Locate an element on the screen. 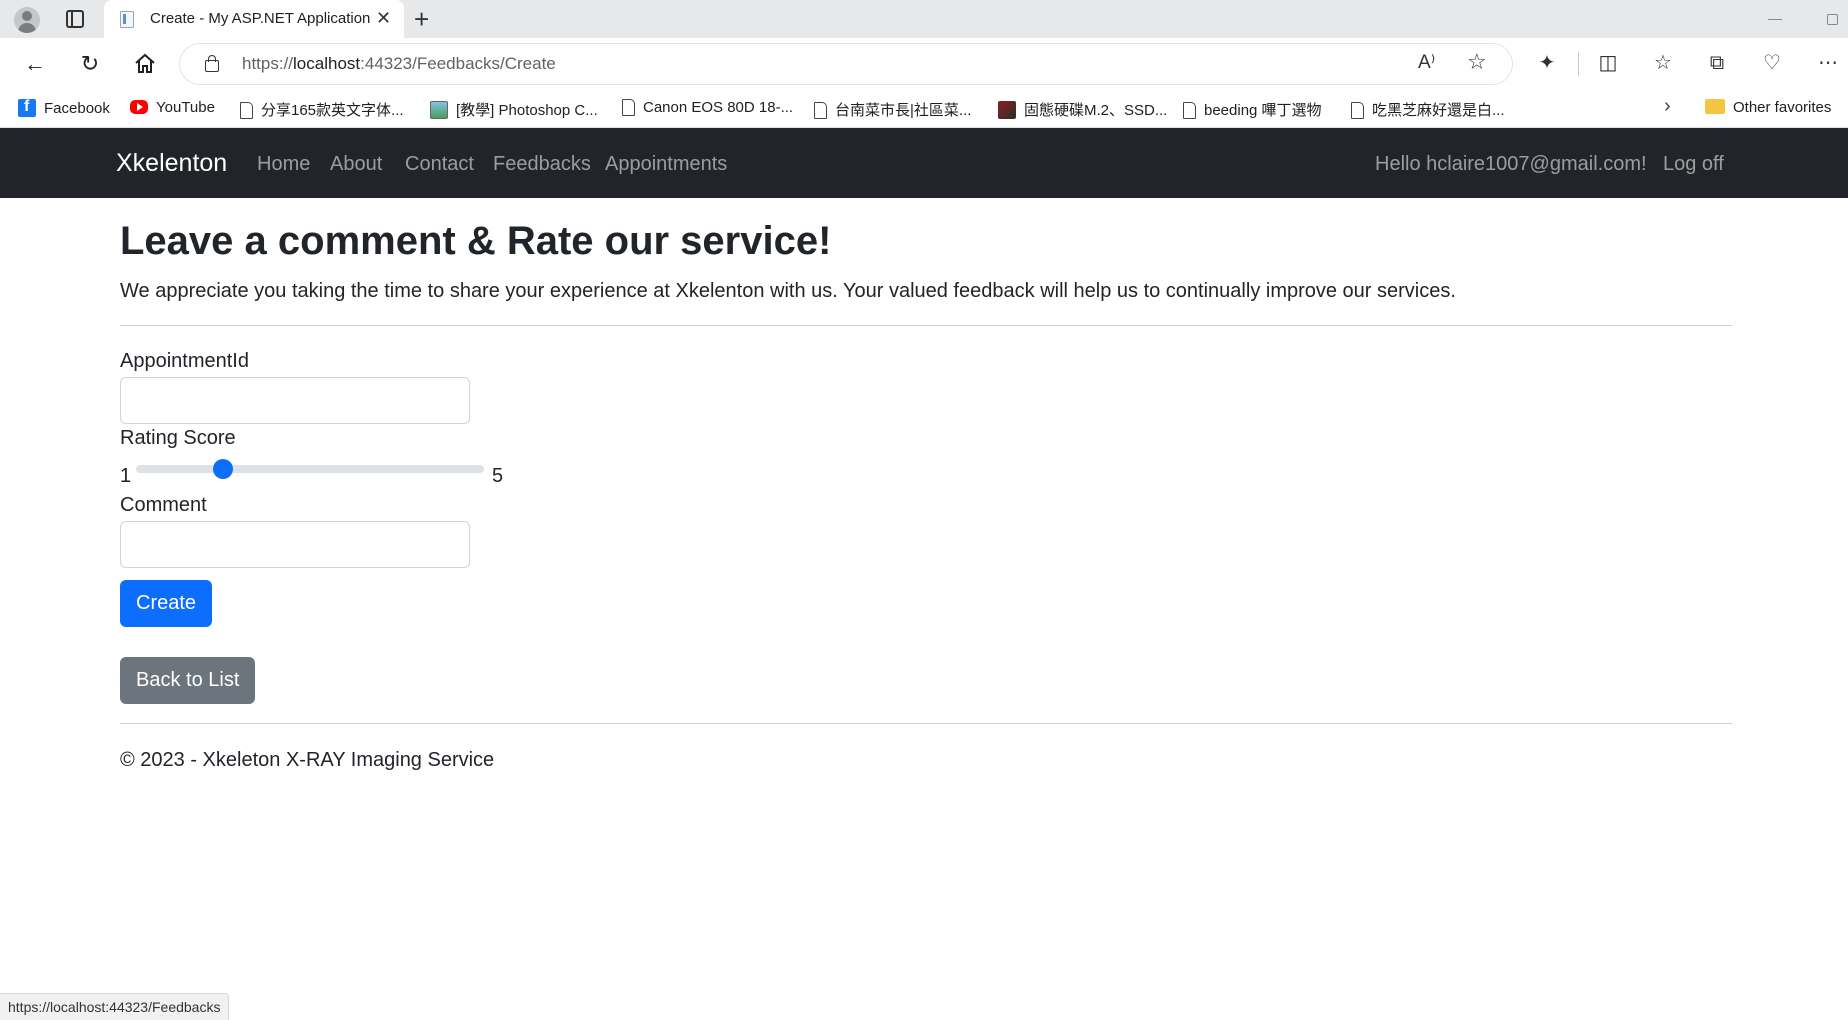 Image resolution: width=1848 pixels, height=1020 pixels. read-aloud-icon: A⁾ is located at coordinates (1426, 62).